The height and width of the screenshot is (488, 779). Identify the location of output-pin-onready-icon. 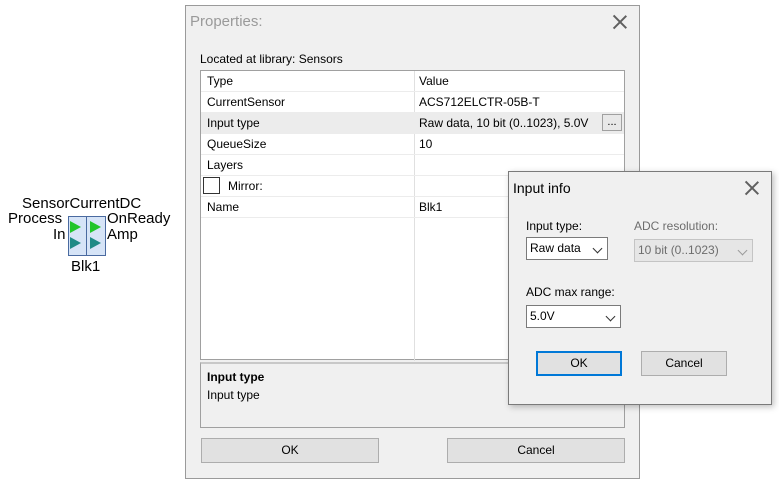
(95, 227).